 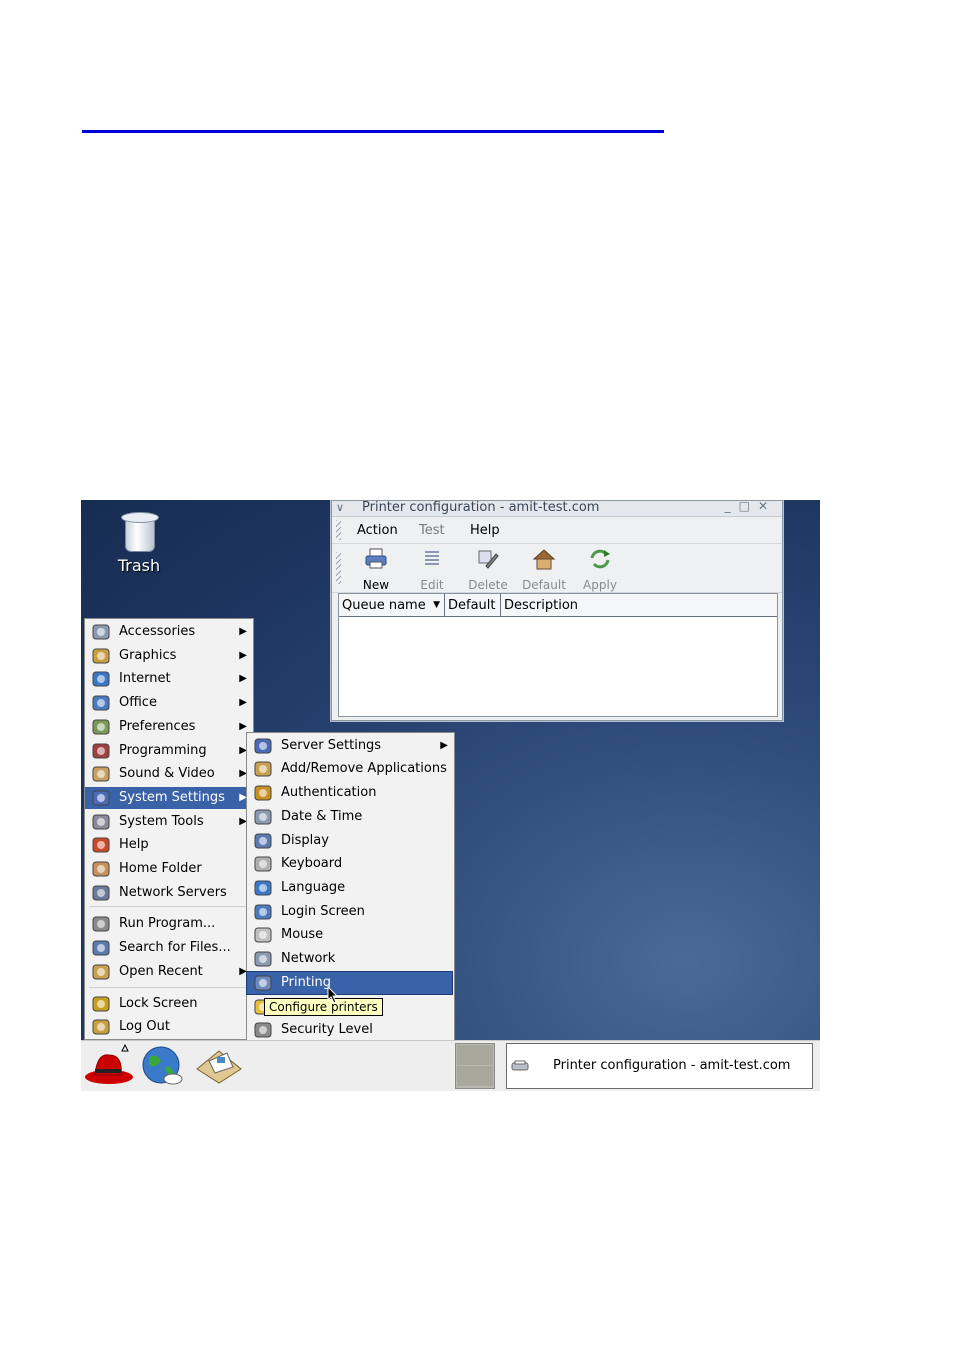 What do you see at coordinates (219, 1065) in the screenshot?
I see `mail-envelope-icon` at bounding box center [219, 1065].